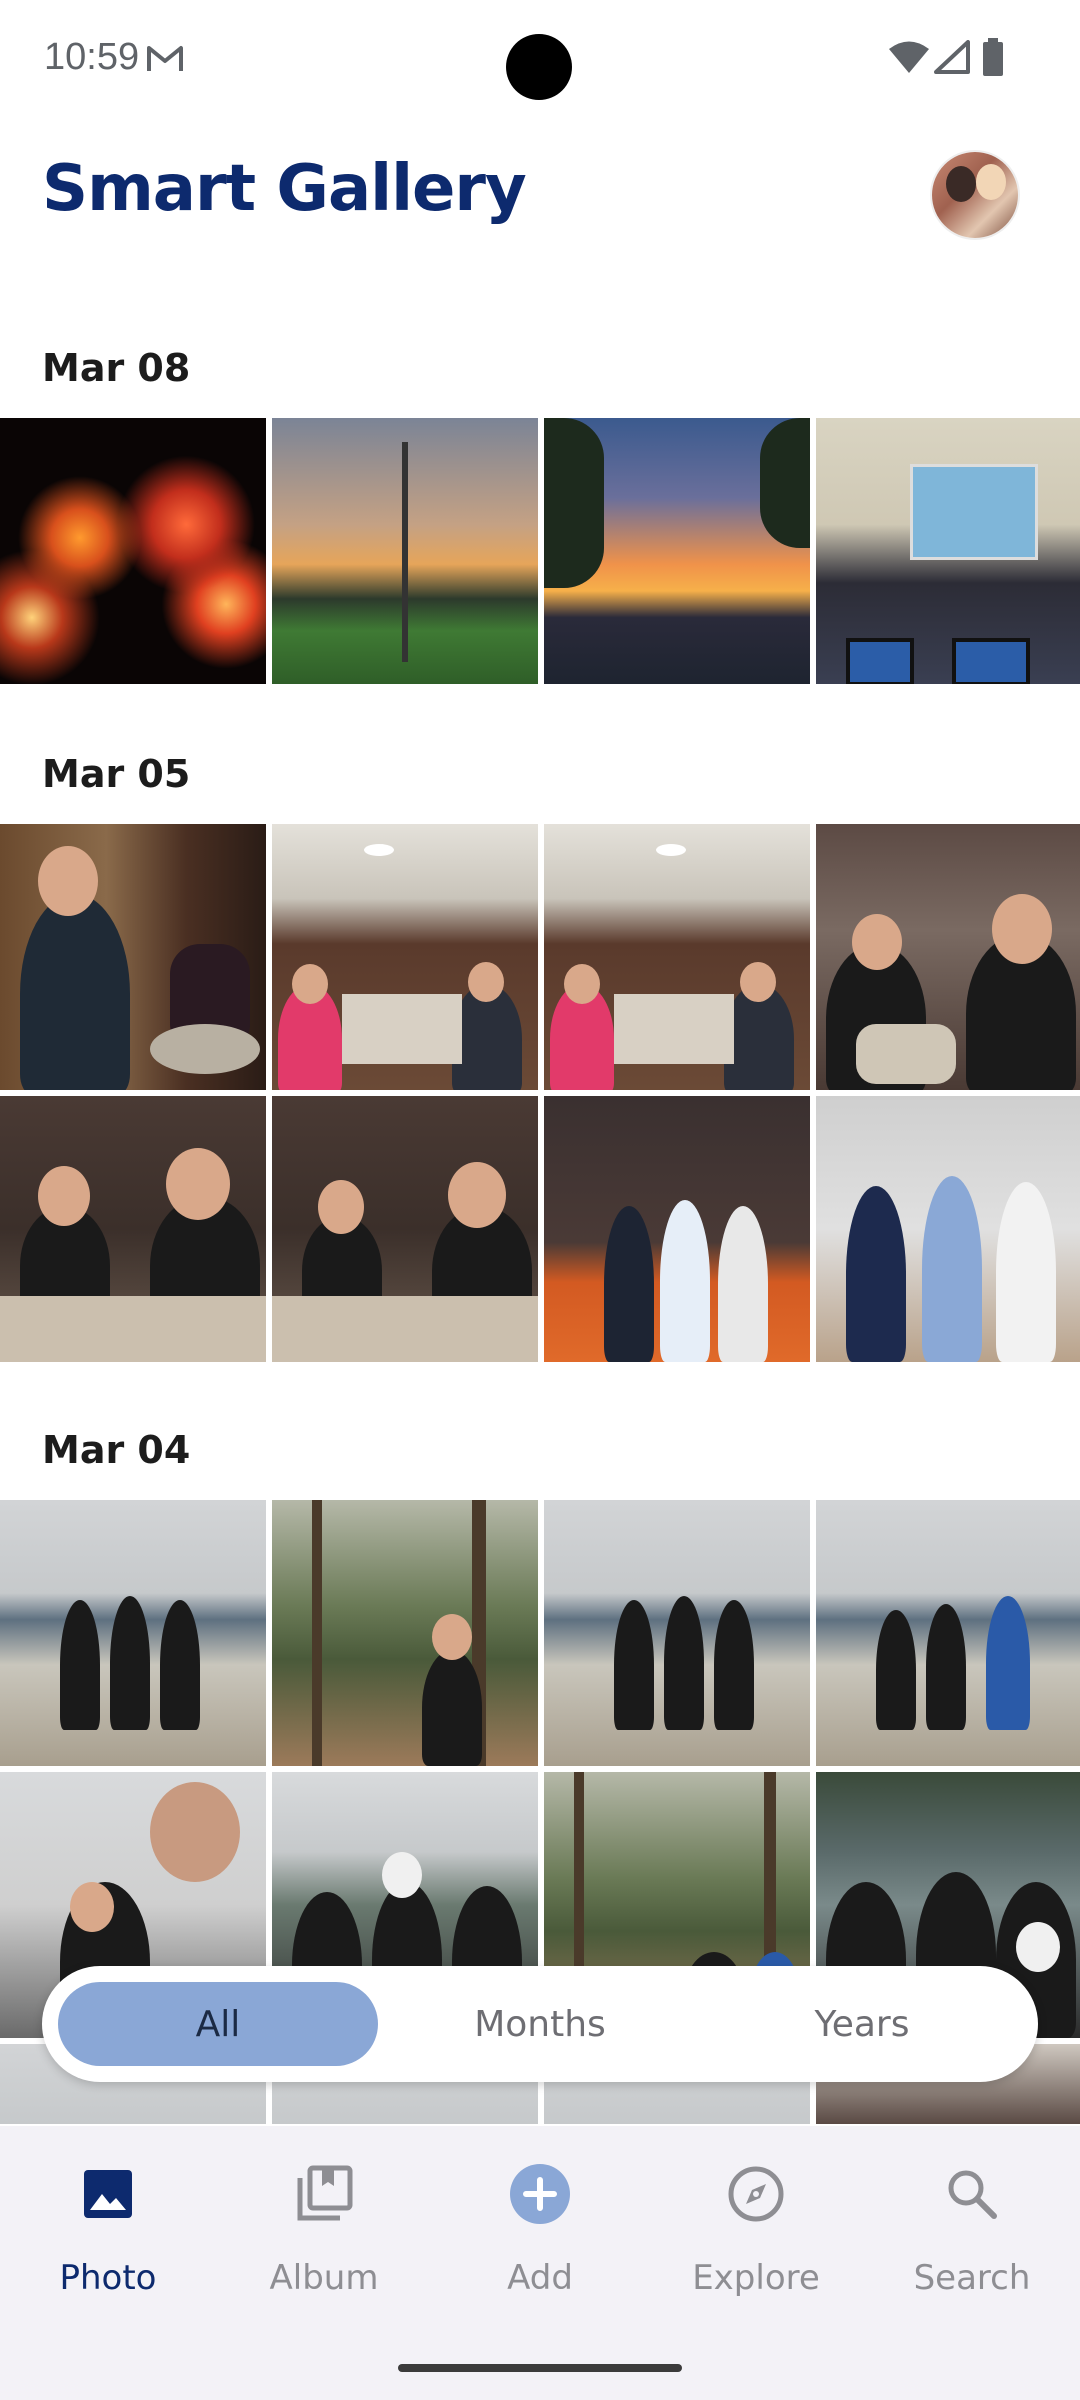 Image resolution: width=1080 pixels, height=2400 pixels. What do you see at coordinates (108, 2227) in the screenshot?
I see `nav-item-photo: Photo` at bounding box center [108, 2227].